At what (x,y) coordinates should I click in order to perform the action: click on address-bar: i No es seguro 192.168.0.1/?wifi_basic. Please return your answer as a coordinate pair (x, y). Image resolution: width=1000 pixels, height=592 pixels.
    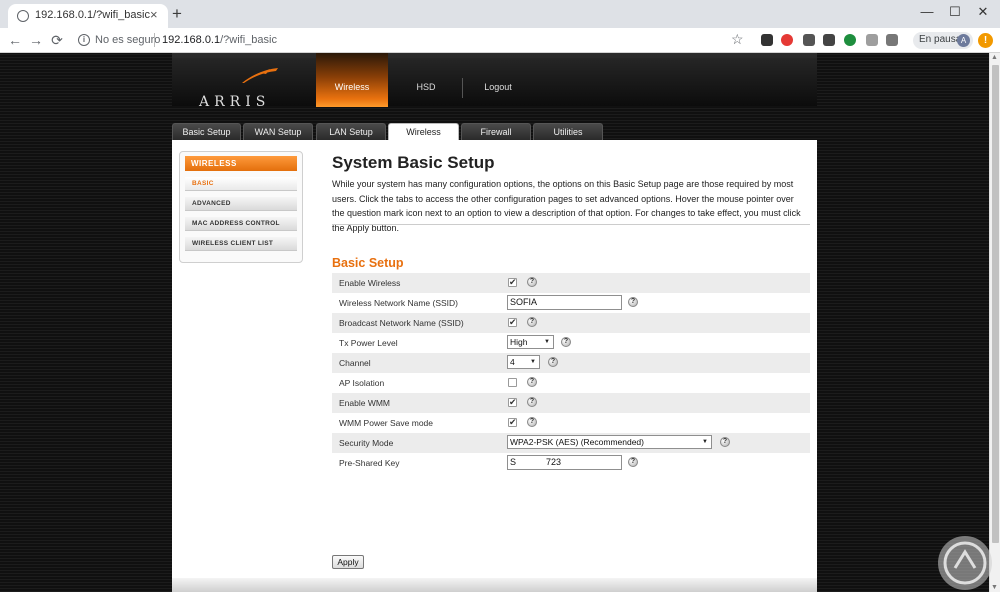
    Looking at the image, I should click on (409, 40).